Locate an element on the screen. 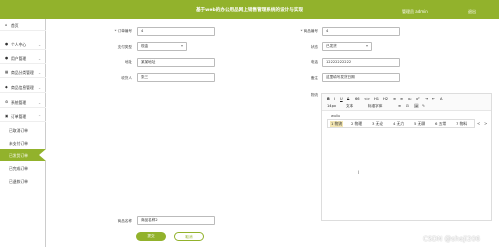 The height and width of the screenshot is (247, 499). status-select: 已发货 is located at coordinates (347, 46).